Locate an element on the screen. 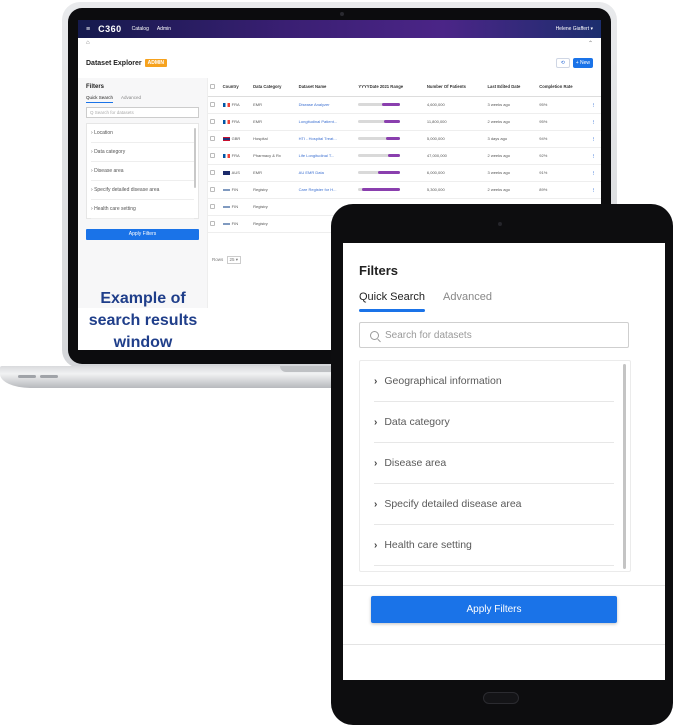  search-input: Q Search for datasets is located at coordinates (142, 112).